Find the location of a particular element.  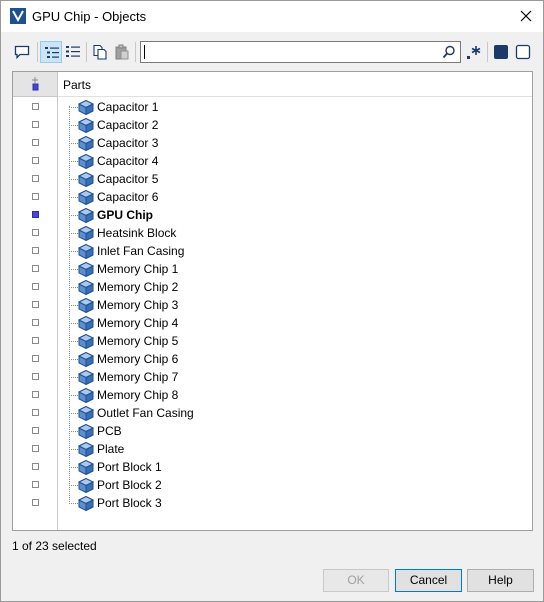

tree-row: Capacitor 3 is located at coordinates (272, 143).